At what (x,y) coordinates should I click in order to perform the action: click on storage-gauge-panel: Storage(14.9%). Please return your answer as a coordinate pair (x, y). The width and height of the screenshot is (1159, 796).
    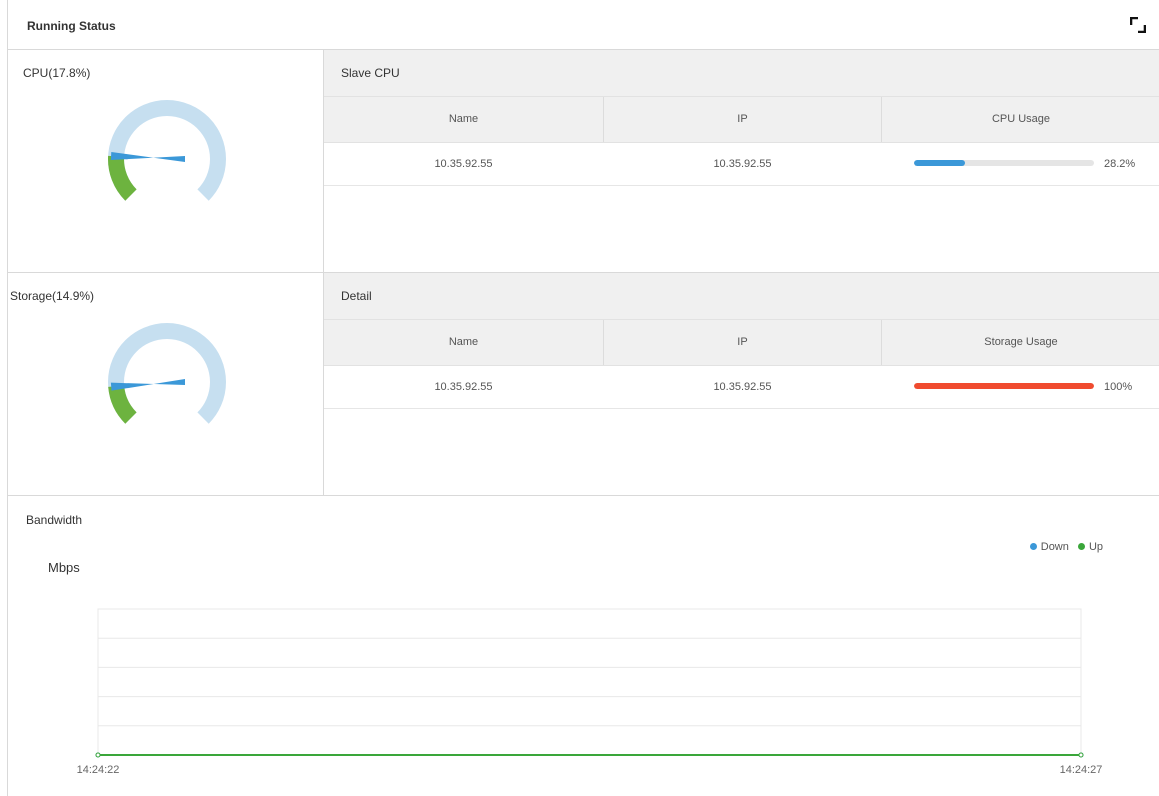
    Looking at the image, I should click on (166, 384).